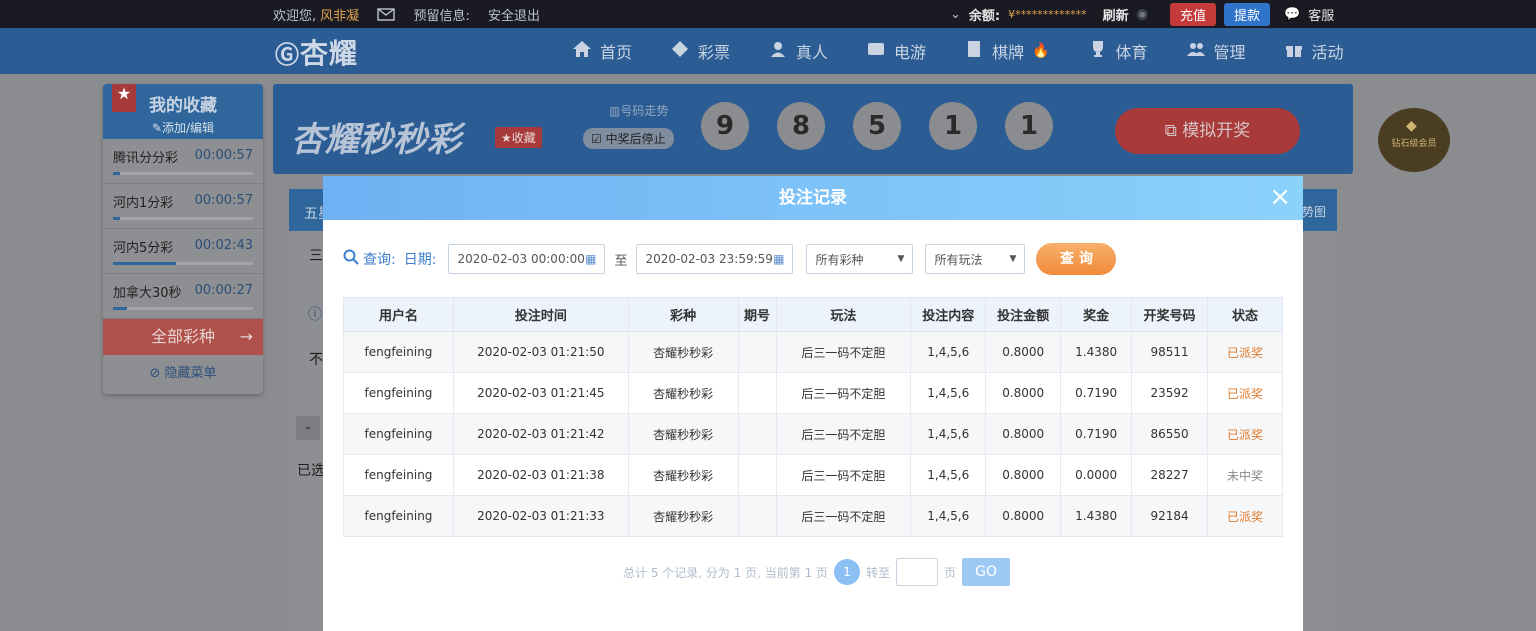  I want to click on nav-label: 管理, so click(1229, 52).